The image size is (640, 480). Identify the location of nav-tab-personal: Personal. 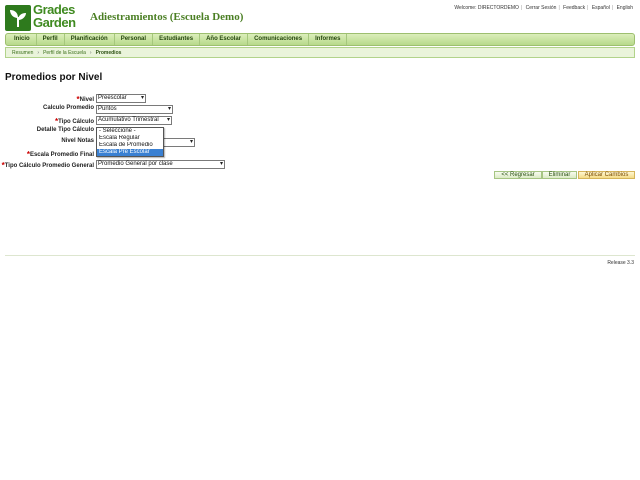
(134, 39).